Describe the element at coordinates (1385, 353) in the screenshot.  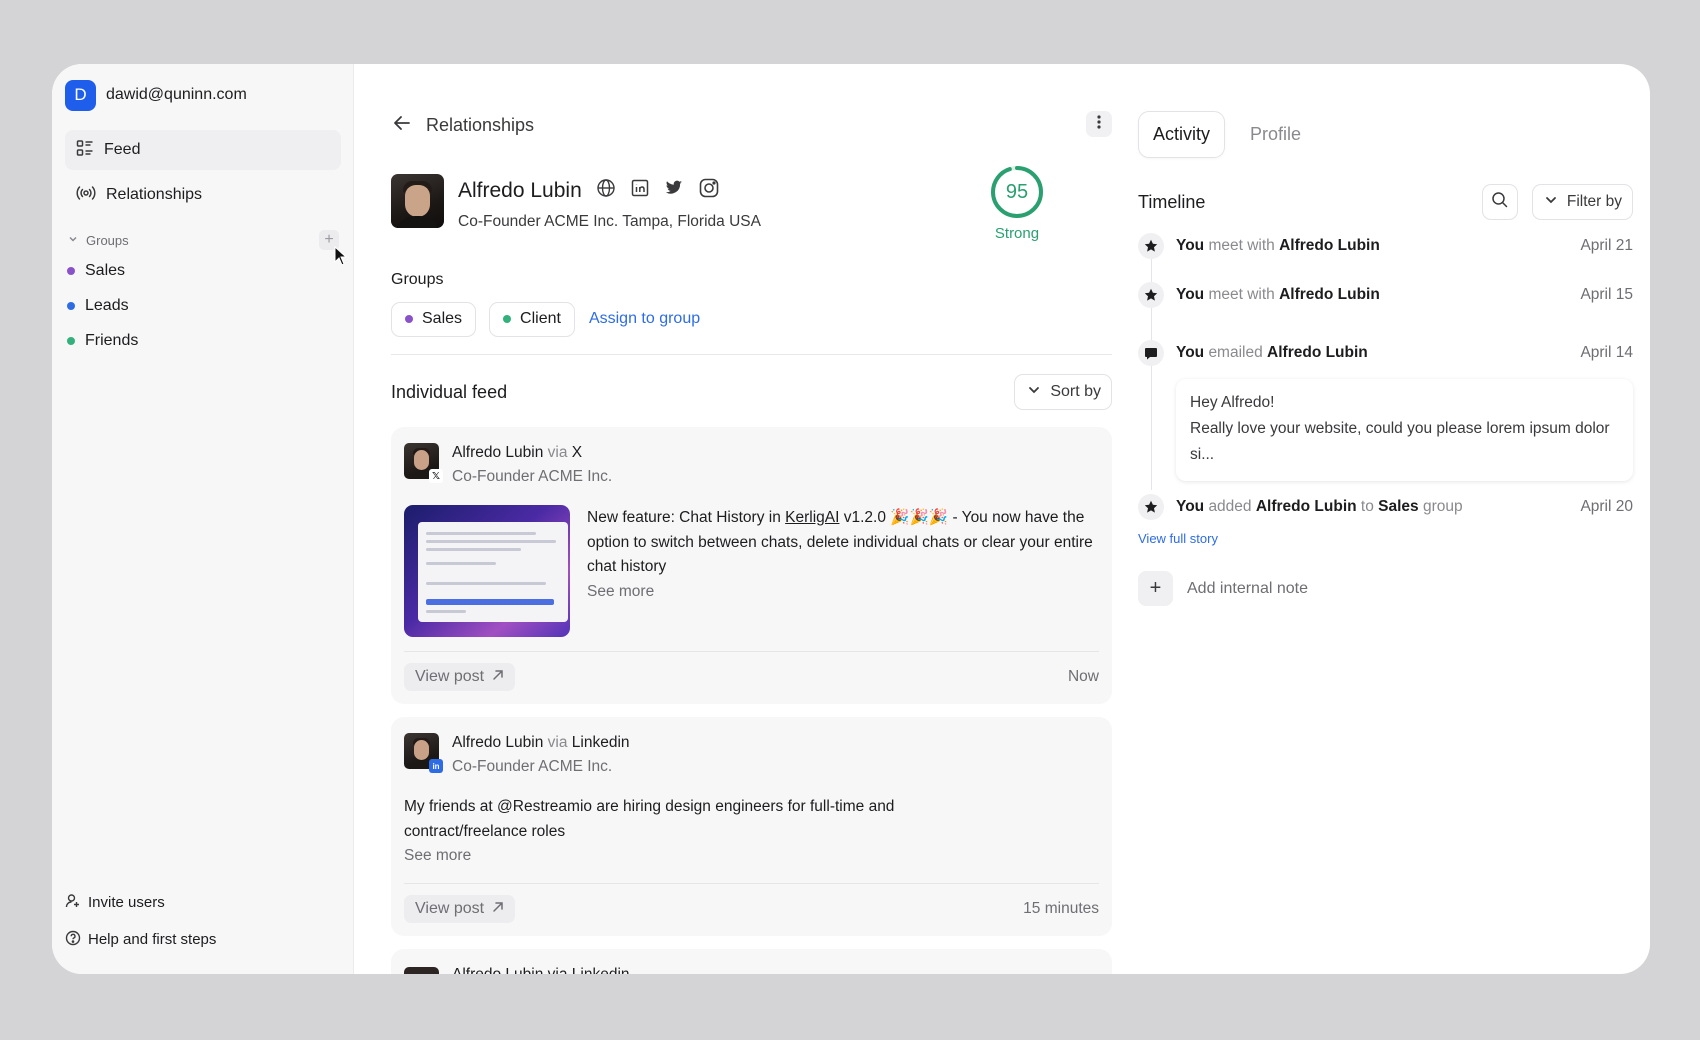
I see `timeline-event: You emailed Alfredo Lubin April 14` at that location.